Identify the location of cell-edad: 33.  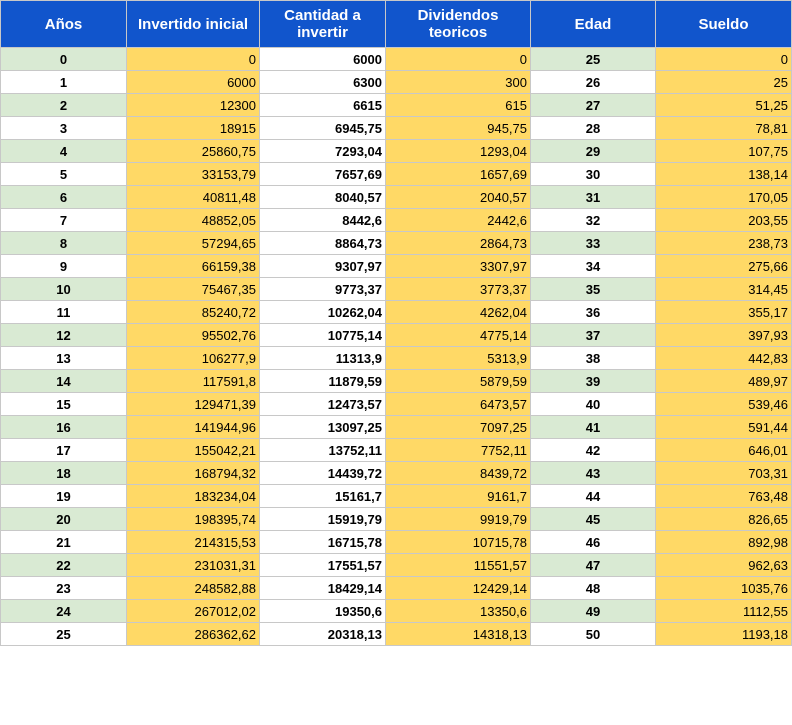
(593, 243).